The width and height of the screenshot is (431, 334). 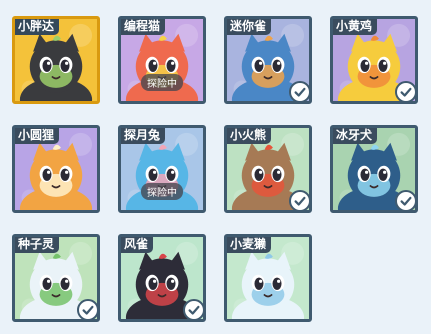 I want to click on pet-card: 探月兔探险中, so click(x=162, y=169).